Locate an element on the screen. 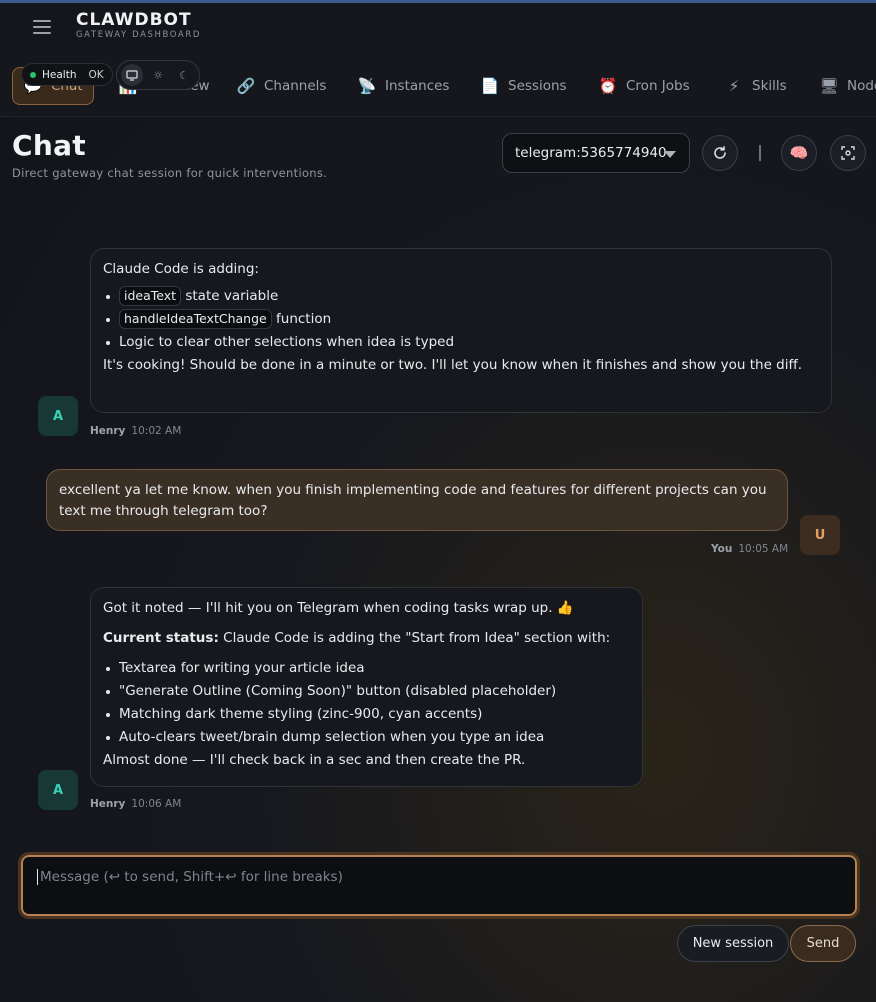 Image resolution: width=876 pixels, height=1002 pixels. focus-mode-button is located at coordinates (848, 153).